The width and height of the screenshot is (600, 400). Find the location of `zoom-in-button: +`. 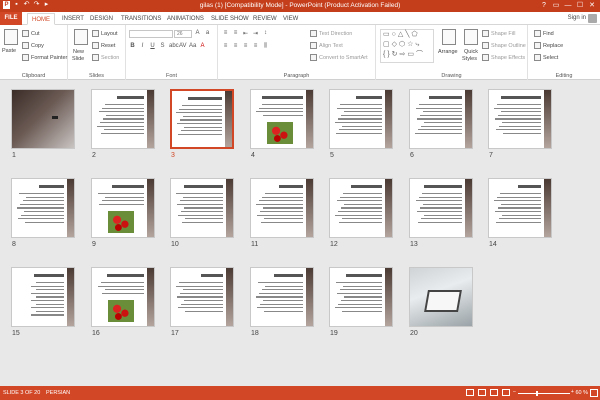

zoom-in-button: + is located at coordinates (572, 392).